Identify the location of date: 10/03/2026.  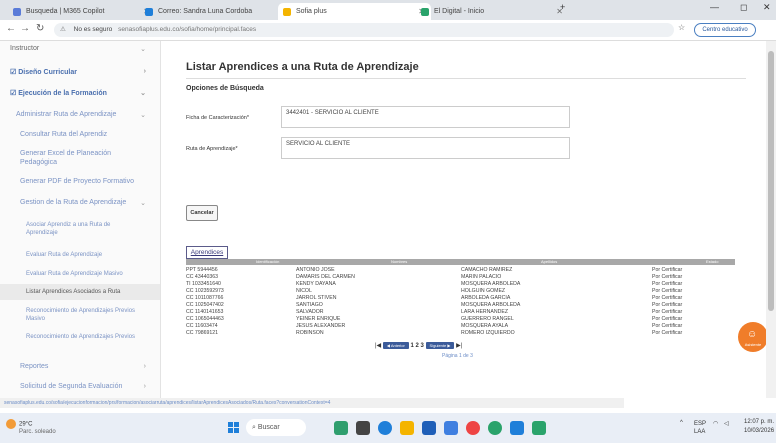
(759, 431).